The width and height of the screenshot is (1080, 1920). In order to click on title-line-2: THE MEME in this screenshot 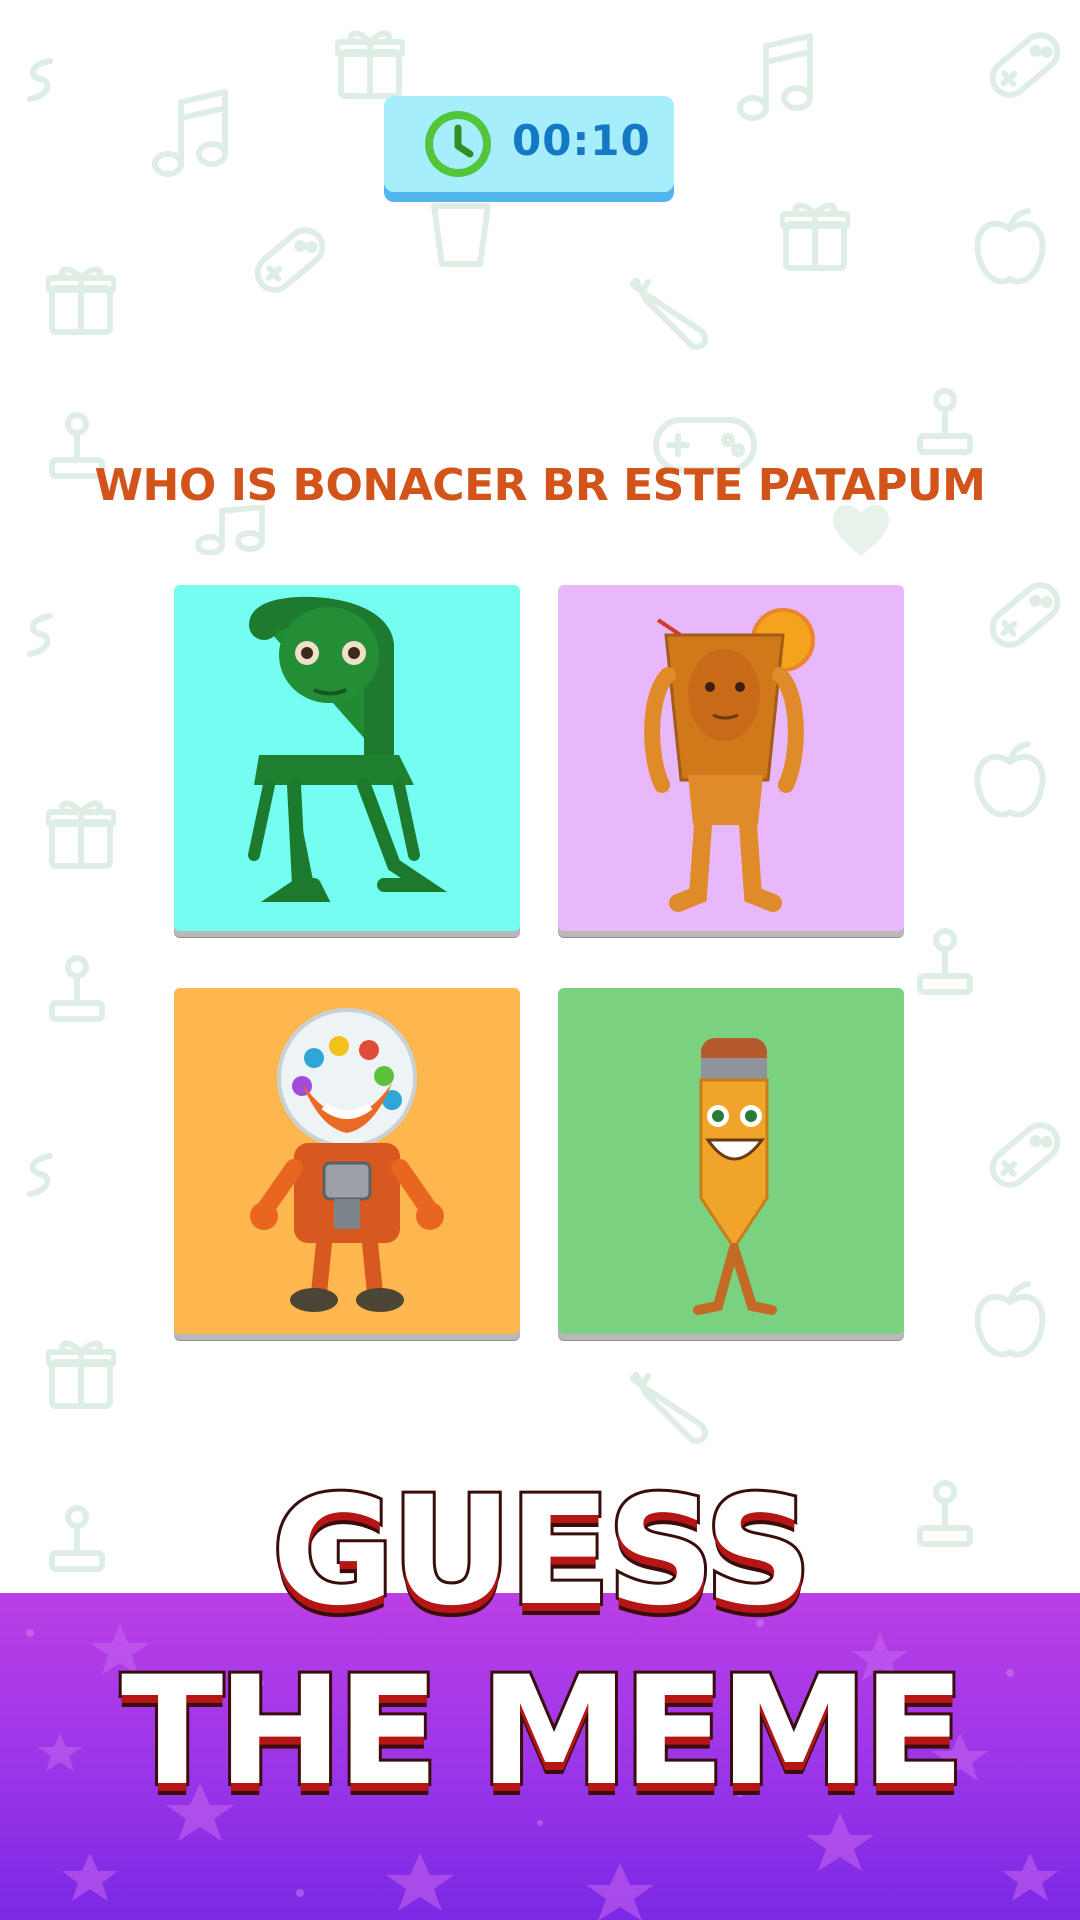, I will do `click(543, 1732)`.